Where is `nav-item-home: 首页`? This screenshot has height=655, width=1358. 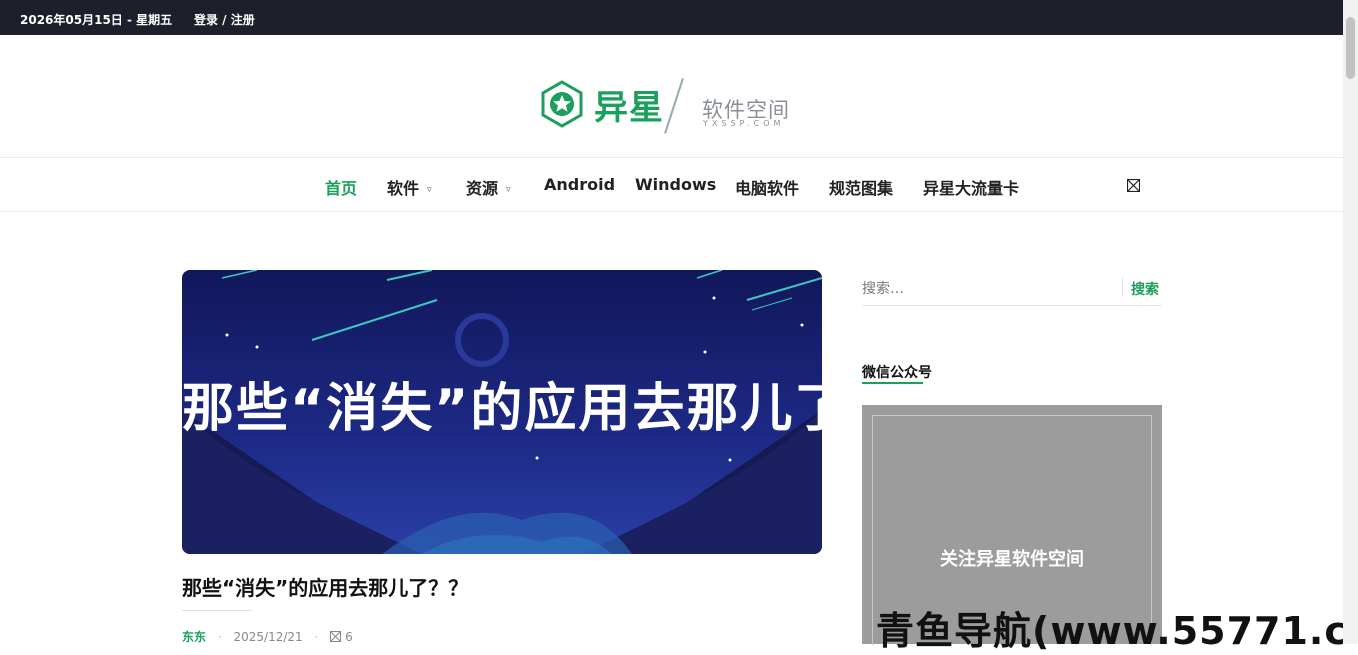
nav-item-home: 首页 is located at coordinates (341, 187).